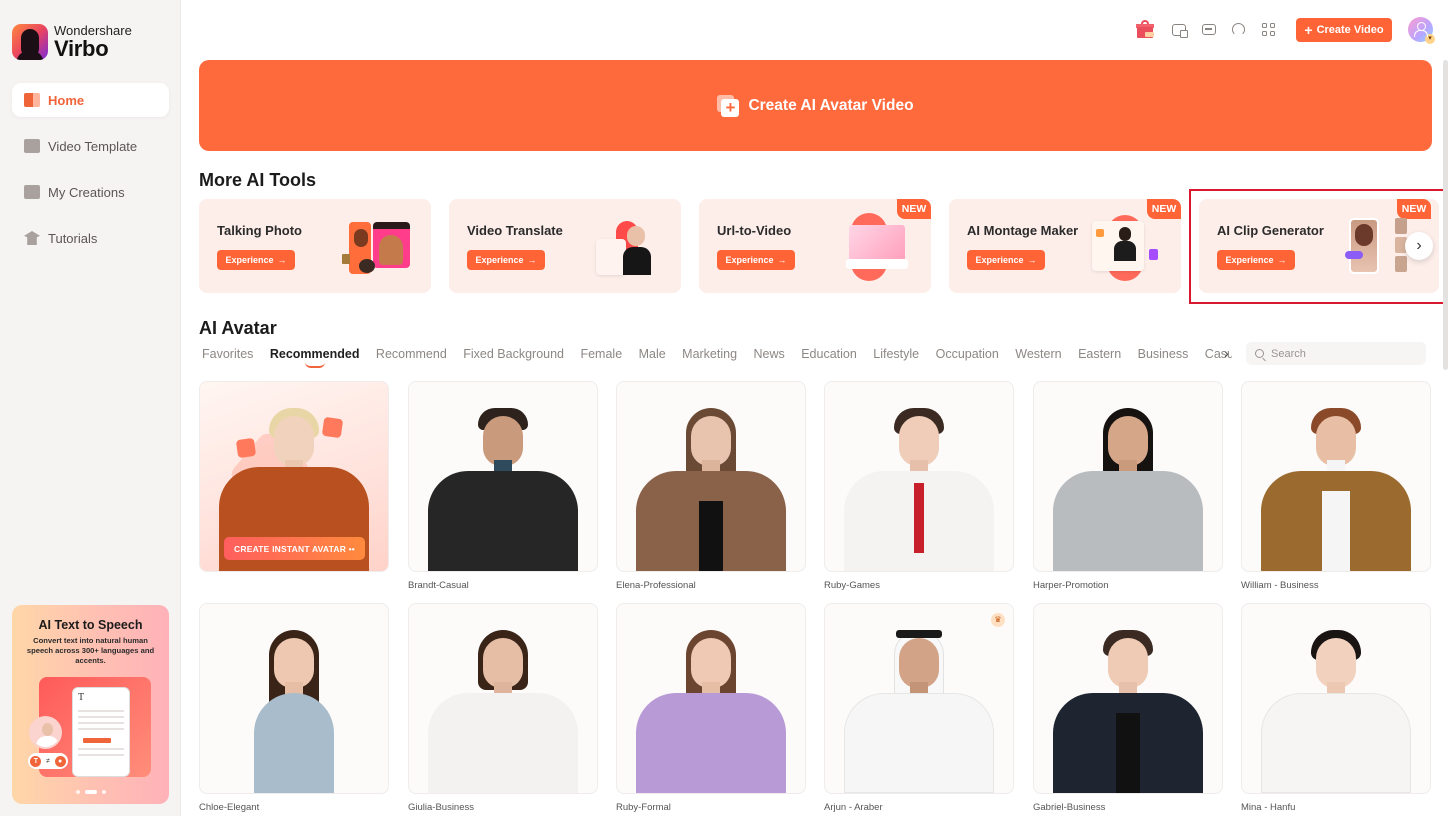  I want to click on text-icon: T, so click(36, 761).